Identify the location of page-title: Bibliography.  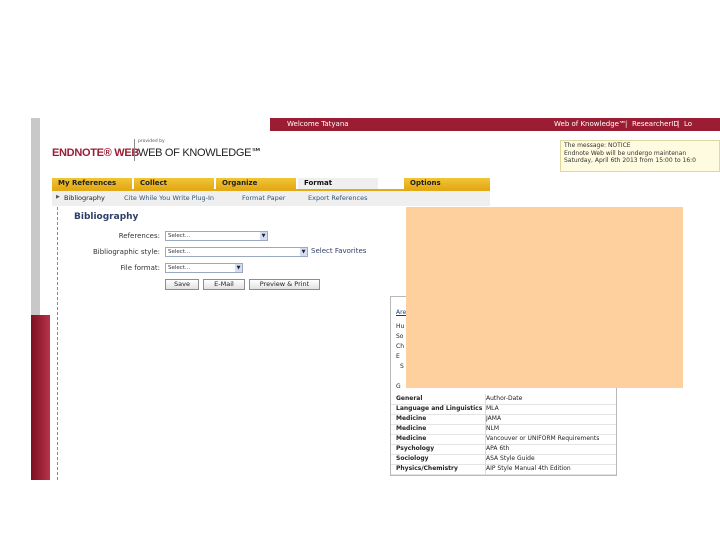
(106, 217).